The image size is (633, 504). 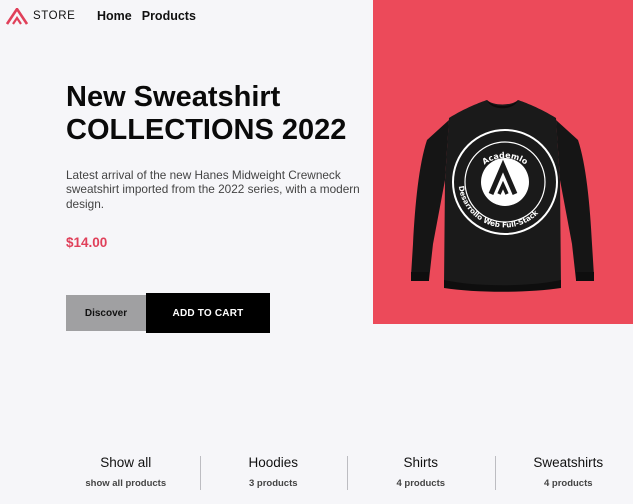 I want to click on category-name: Hoodies, so click(x=273, y=462).